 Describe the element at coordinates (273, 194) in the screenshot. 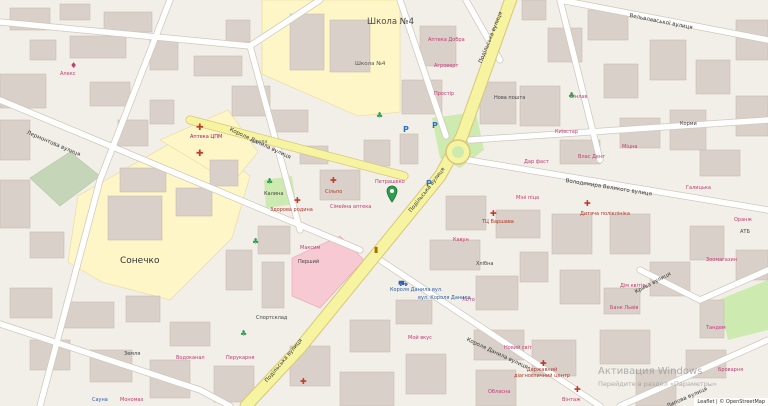

I see `poi-kalyna: Калина` at that location.